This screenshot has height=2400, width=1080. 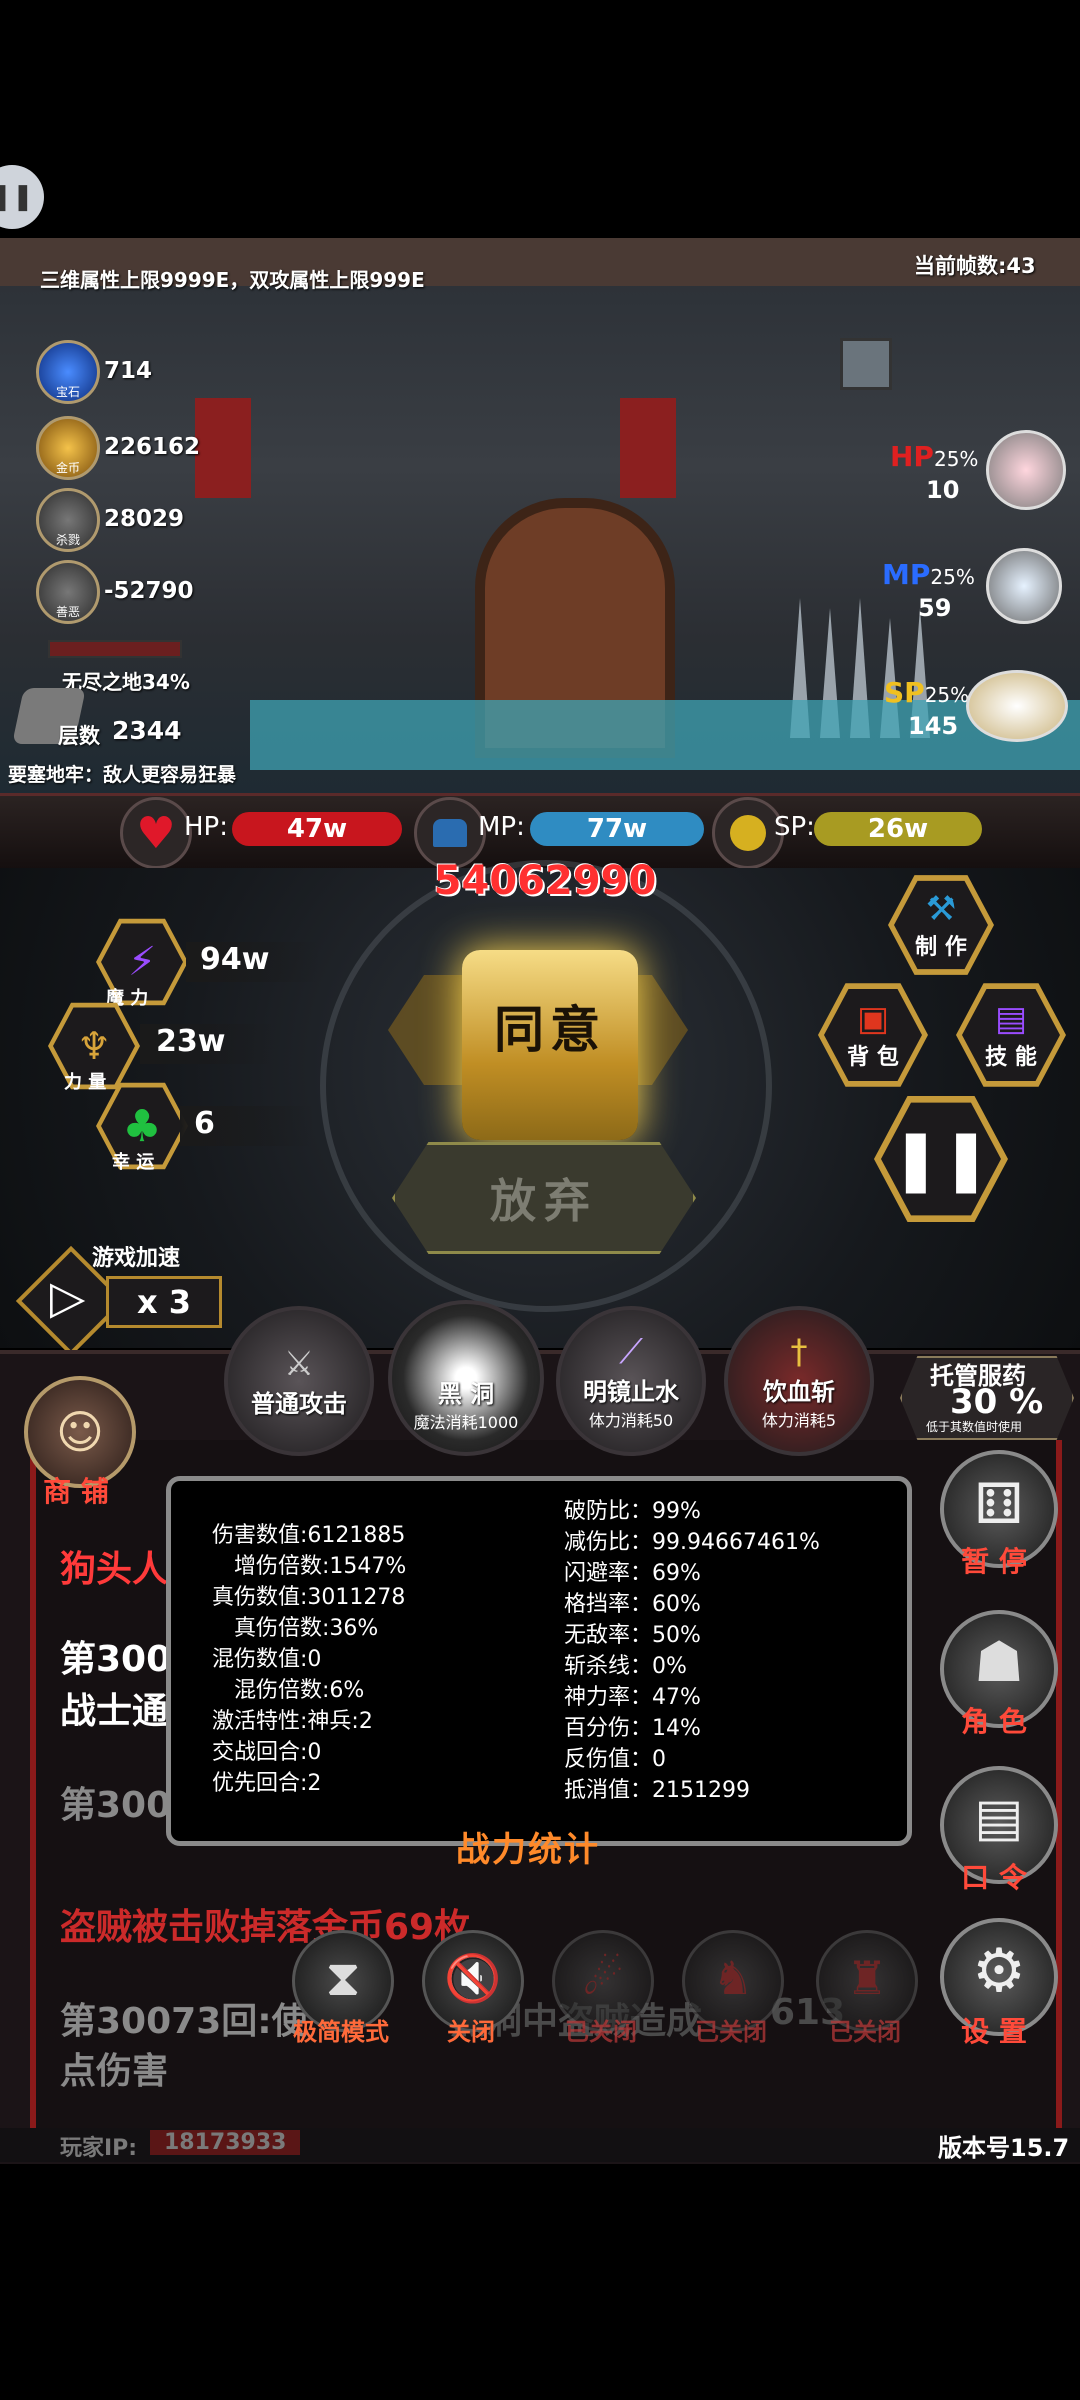 I want to click on resource-gold: 金币, so click(x=68, y=448).